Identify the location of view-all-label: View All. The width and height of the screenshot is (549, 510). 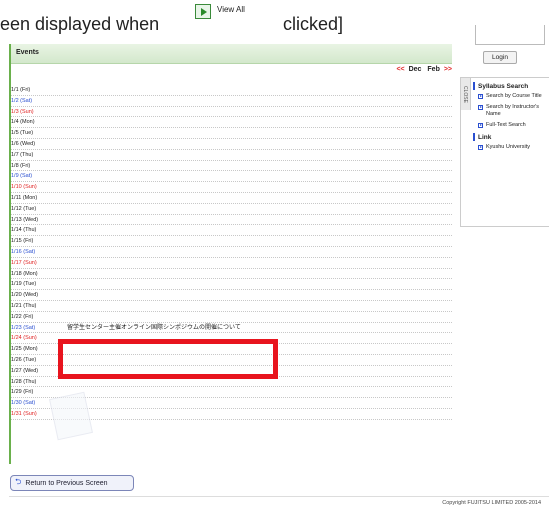
(231, 9).